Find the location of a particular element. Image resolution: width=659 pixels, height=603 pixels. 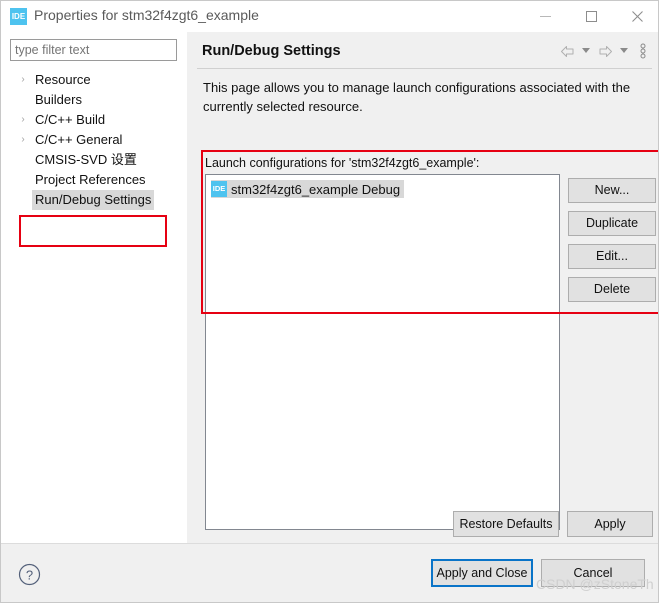

delete-button: Delete is located at coordinates (612, 289).